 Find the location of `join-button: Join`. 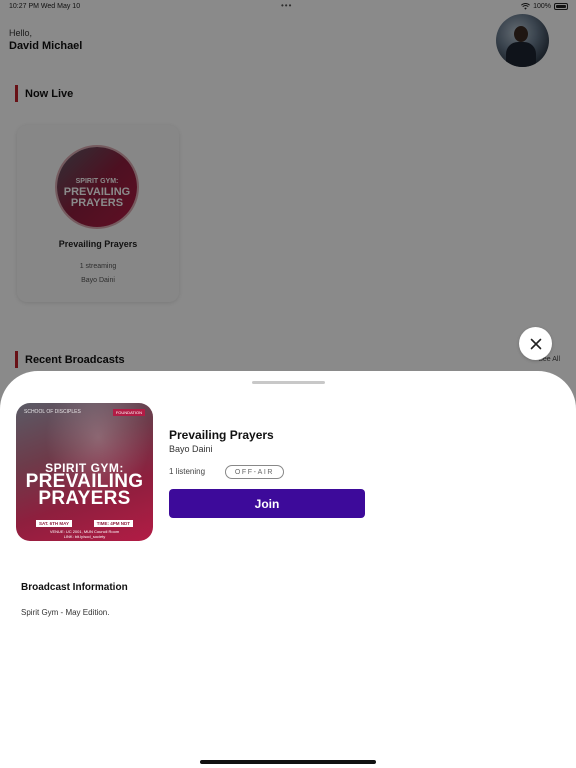

join-button: Join is located at coordinates (267, 503).